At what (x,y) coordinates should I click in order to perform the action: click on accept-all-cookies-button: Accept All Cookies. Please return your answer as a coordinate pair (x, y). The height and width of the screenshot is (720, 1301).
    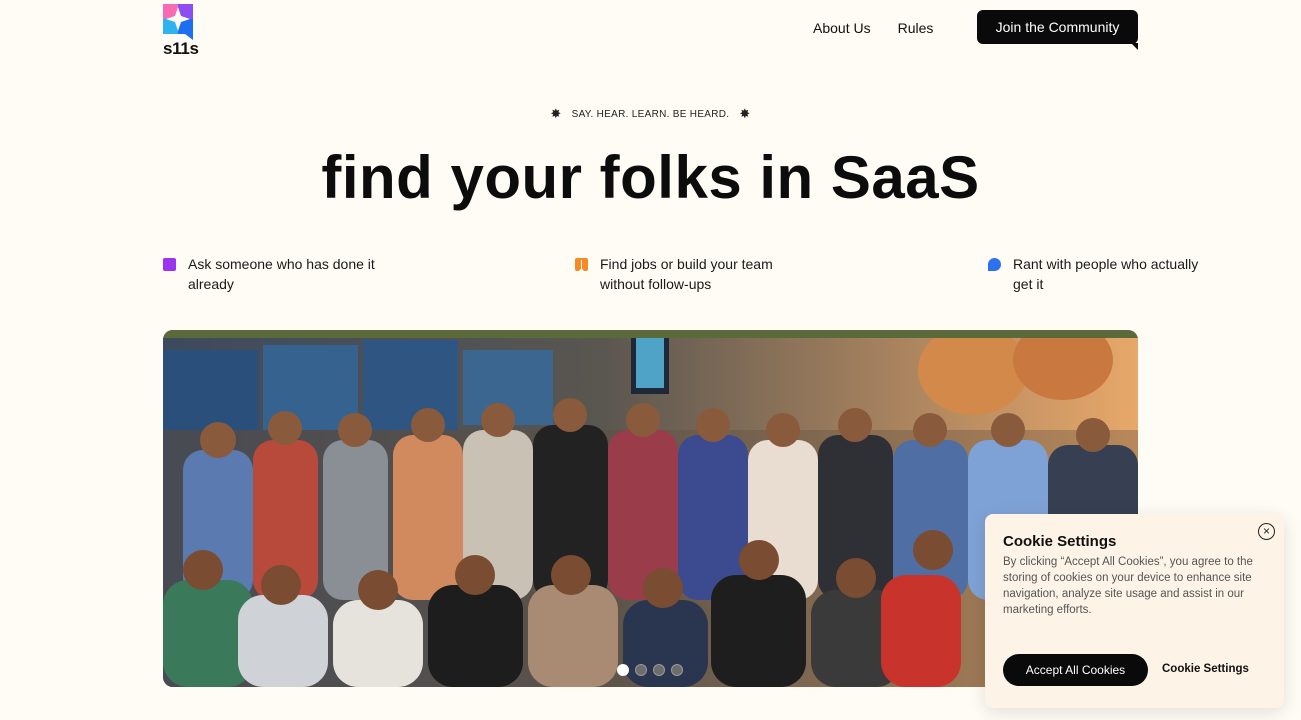
    Looking at the image, I should click on (1075, 670).